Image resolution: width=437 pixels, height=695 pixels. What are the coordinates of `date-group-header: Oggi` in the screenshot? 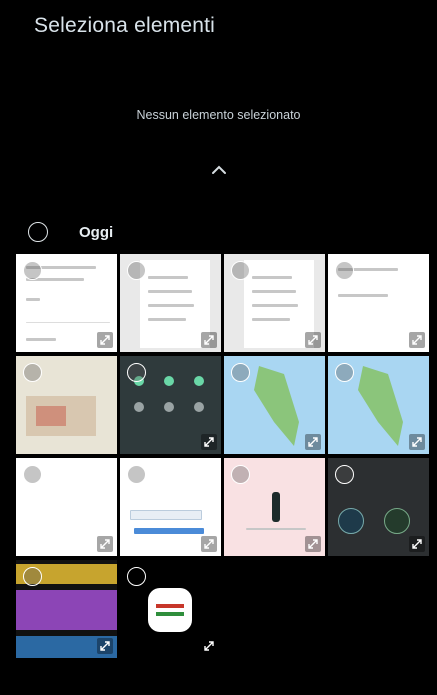 It's located at (70, 232).